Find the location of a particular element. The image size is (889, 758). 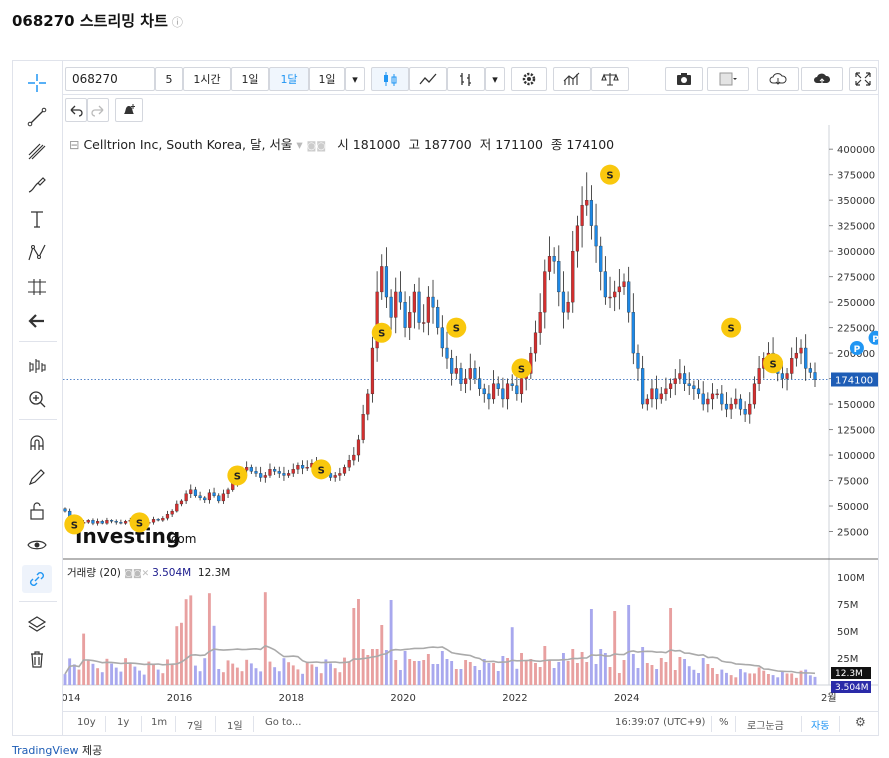

zoom-in-icon is located at coordinates (37, 399).